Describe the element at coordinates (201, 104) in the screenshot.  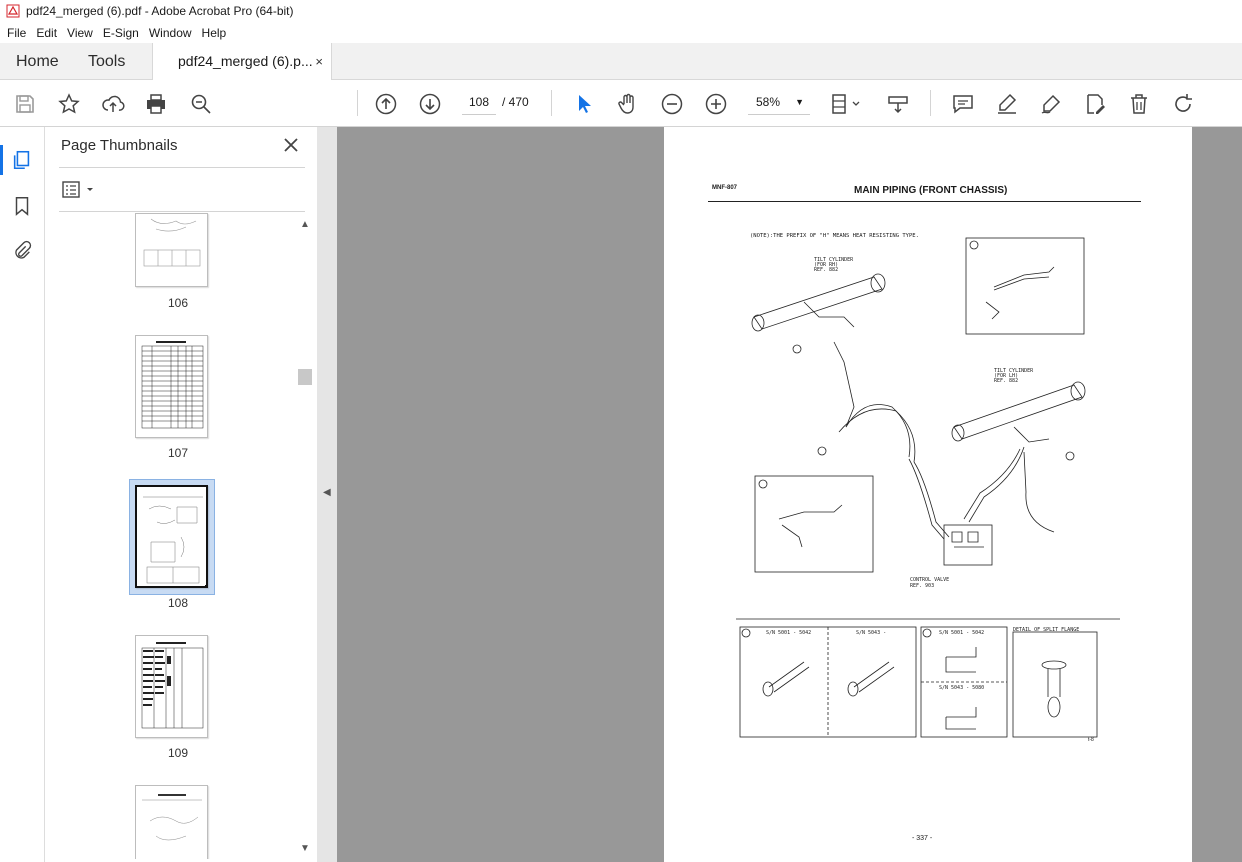
I see `zoom-search-icon` at that location.